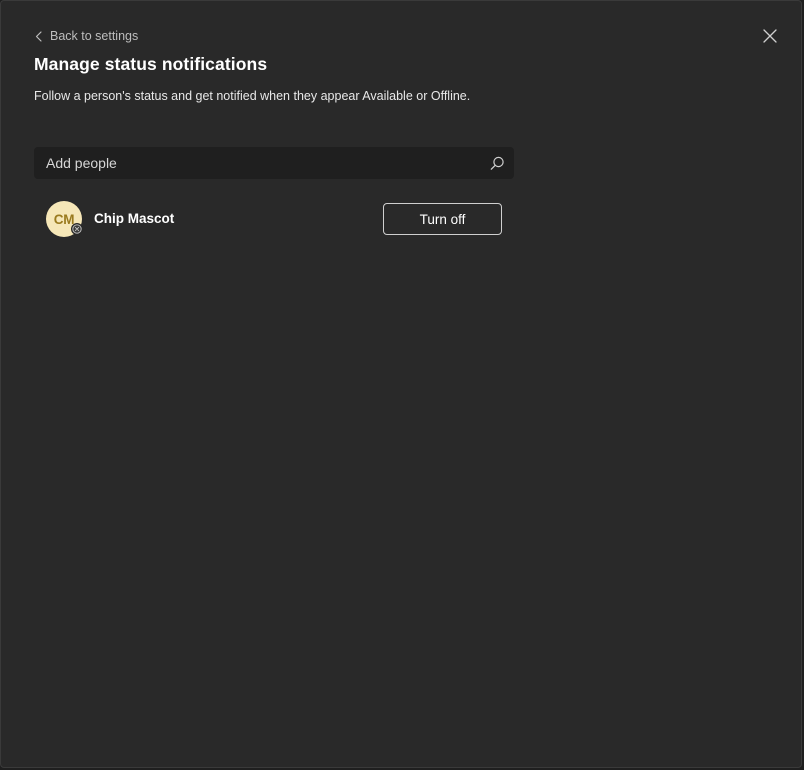 This screenshot has width=804, height=770. Describe the element at coordinates (94, 36) in the screenshot. I see `back-to-settings-label: Back to settings` at that location.